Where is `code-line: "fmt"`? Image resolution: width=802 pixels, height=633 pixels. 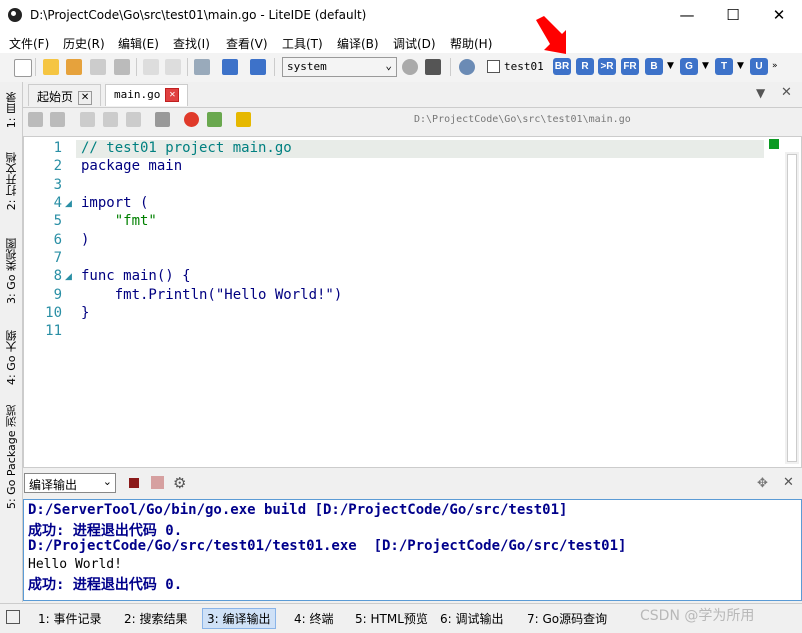 code-line: "fmt" is located at coordinates (119, 221).